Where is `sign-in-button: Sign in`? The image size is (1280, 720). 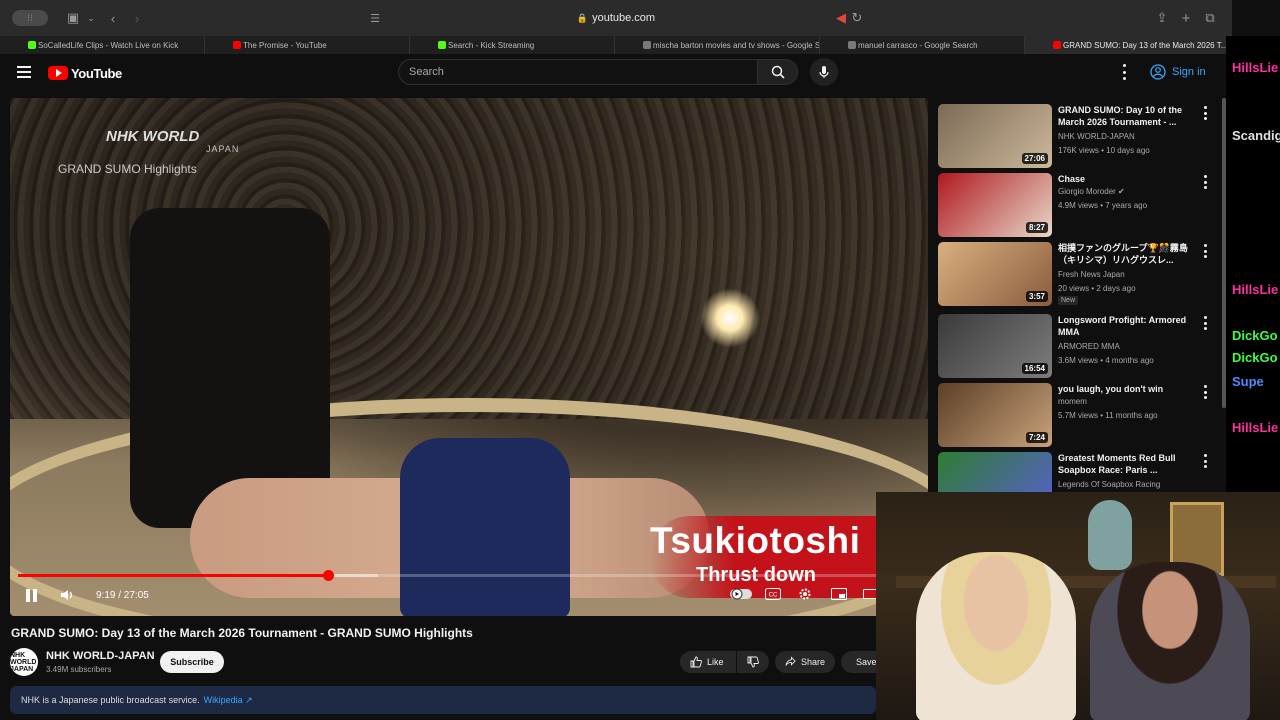
sign-in-button: Sign in is located at coordinates (1177, 72).